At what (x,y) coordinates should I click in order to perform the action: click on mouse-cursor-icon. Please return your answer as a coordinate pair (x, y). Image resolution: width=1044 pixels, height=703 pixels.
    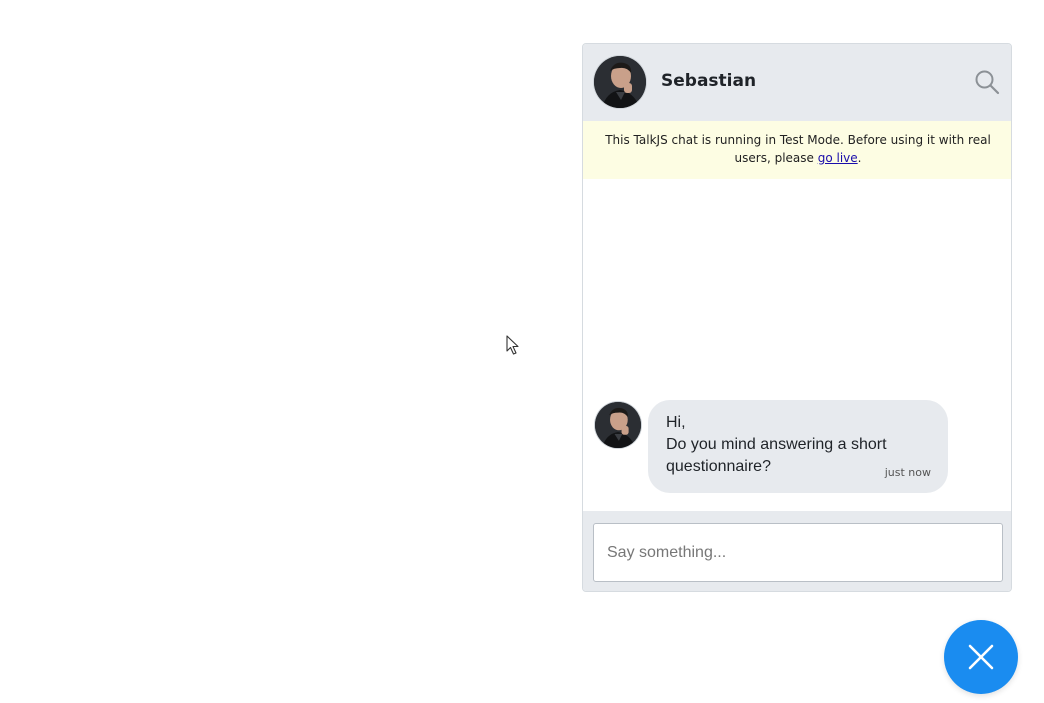
    Looking at the image, I should click on (514, 346).